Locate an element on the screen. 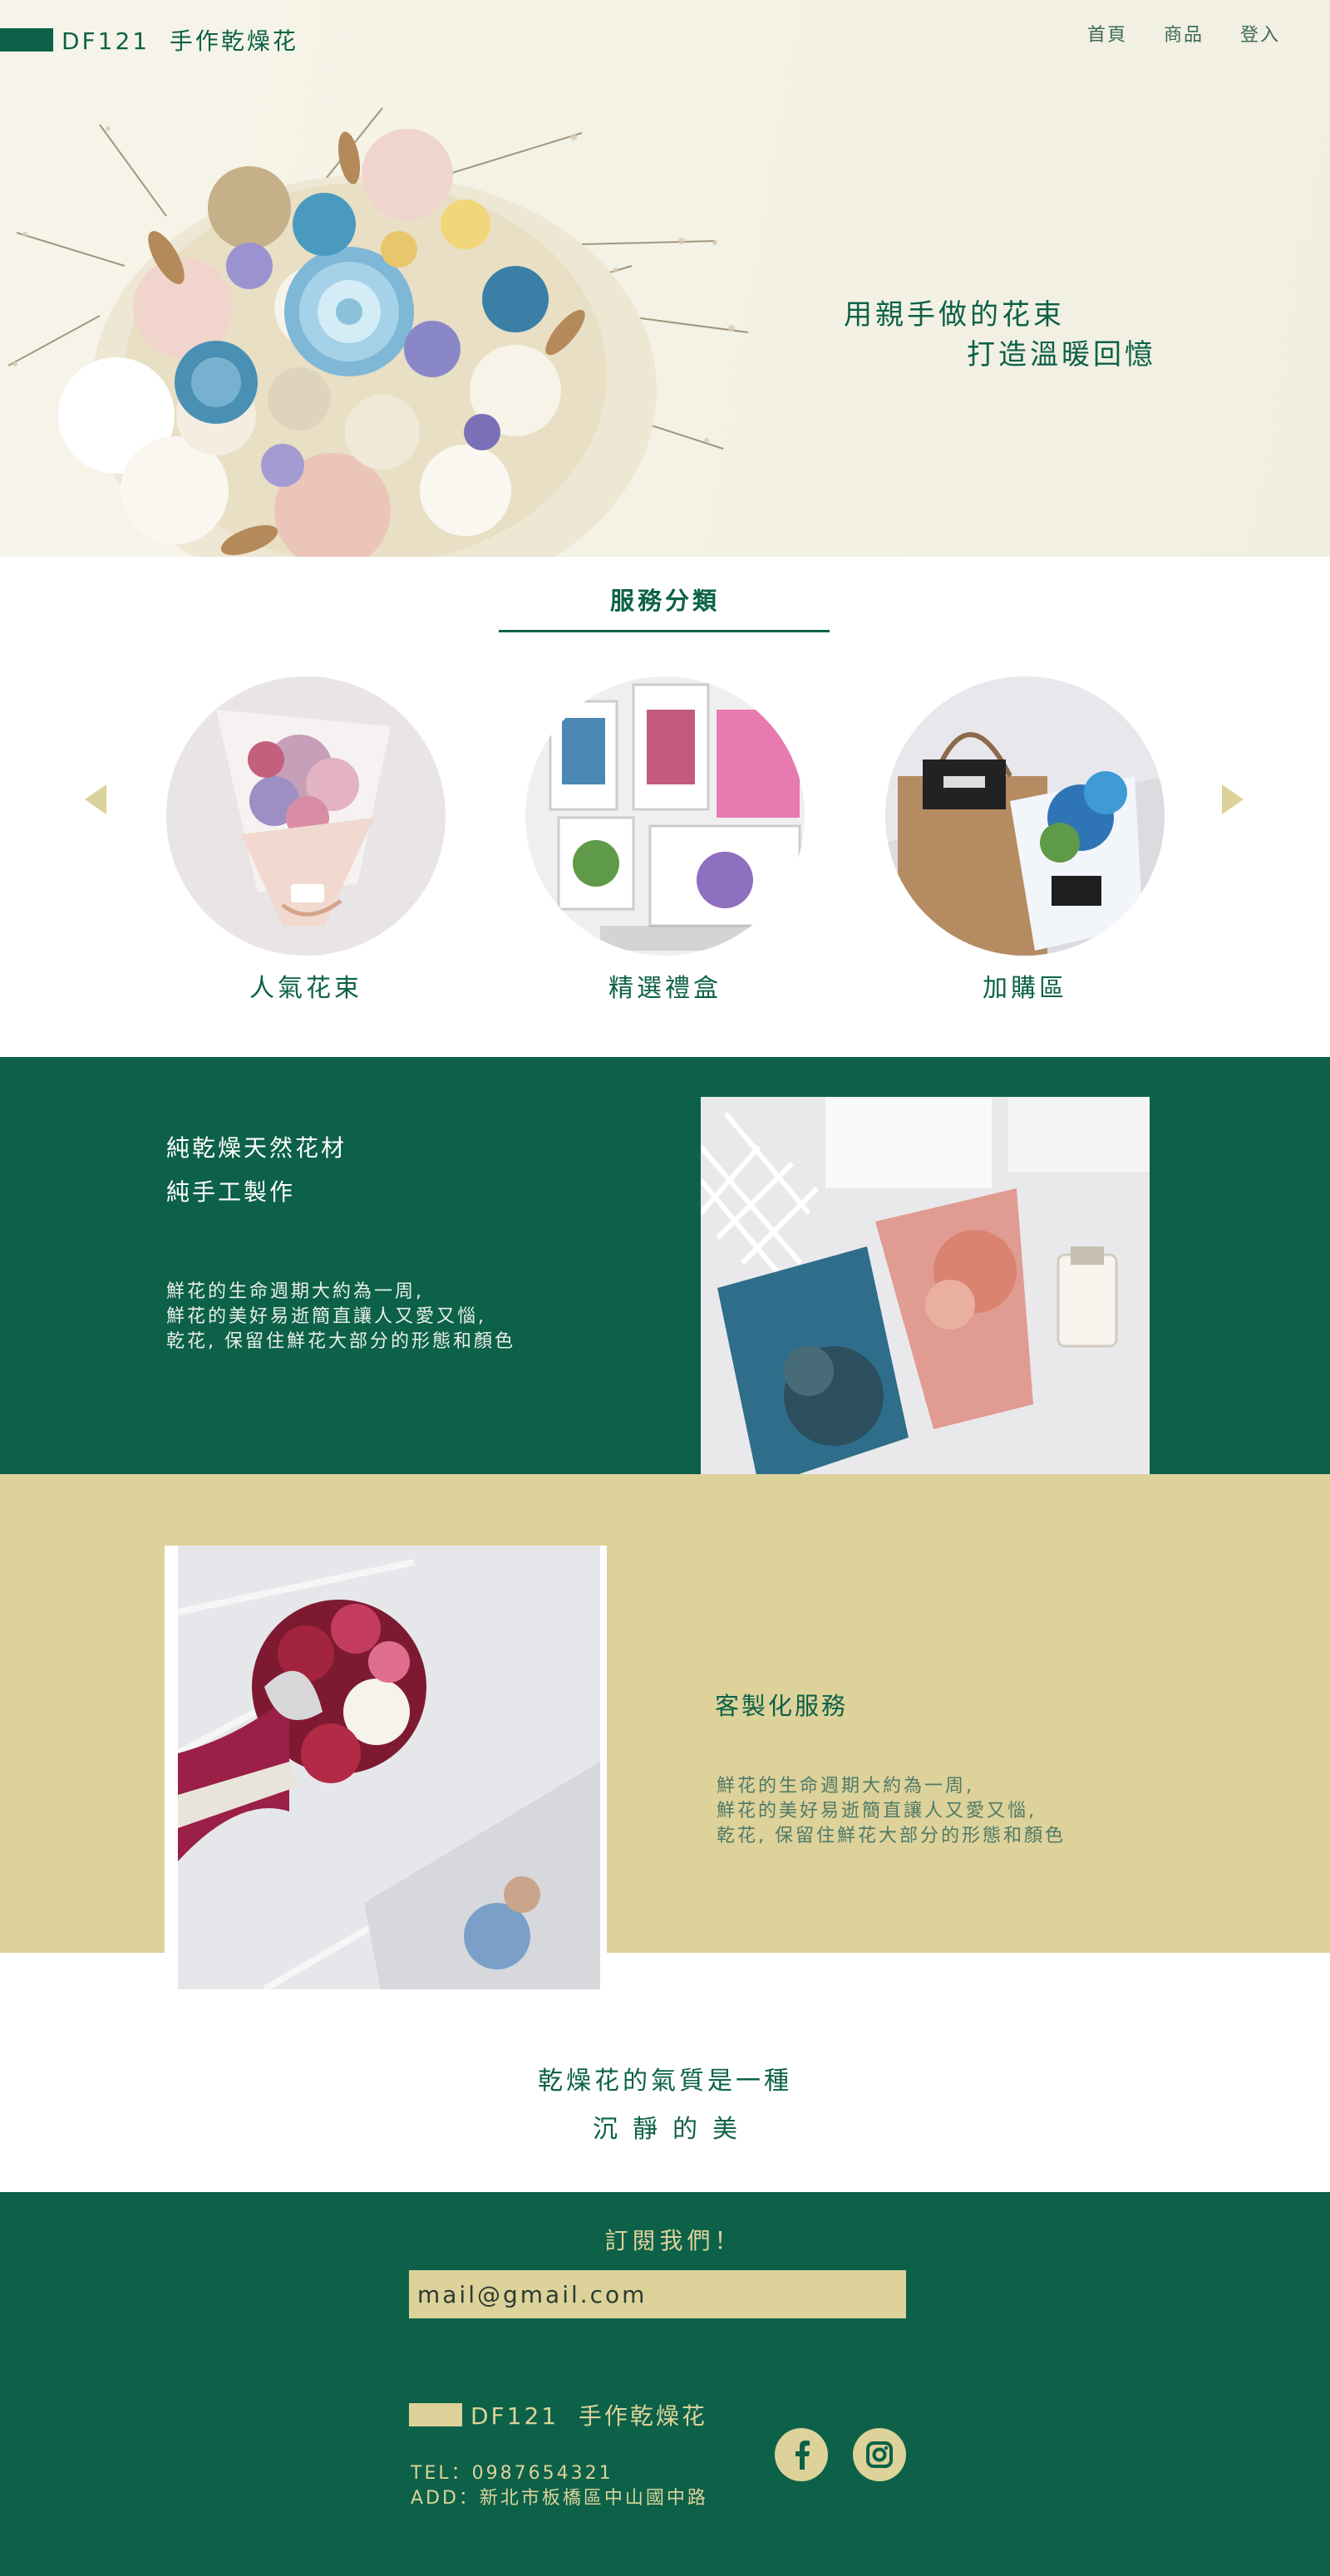  quote-line1: 乾燥花的氣質是一種 is located at coordinates (665, 2082).